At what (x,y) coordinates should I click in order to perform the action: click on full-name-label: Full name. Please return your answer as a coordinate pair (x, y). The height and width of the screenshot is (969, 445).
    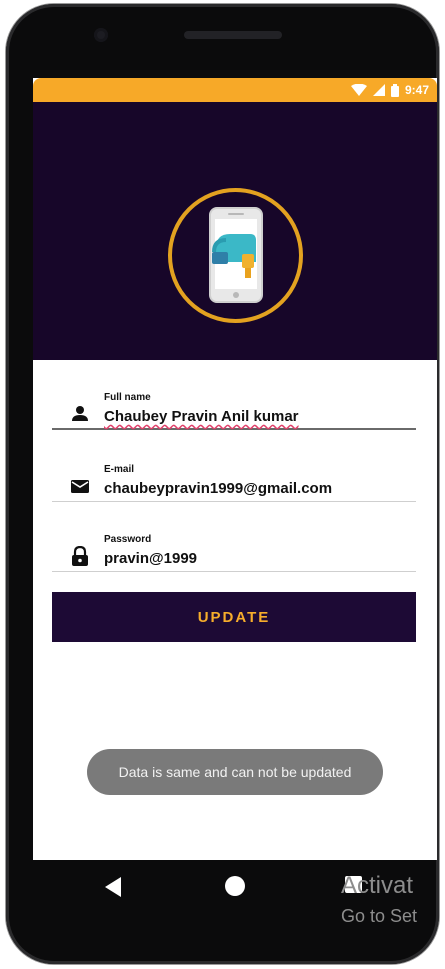
    Looking at the image, I should click on (127, 397).